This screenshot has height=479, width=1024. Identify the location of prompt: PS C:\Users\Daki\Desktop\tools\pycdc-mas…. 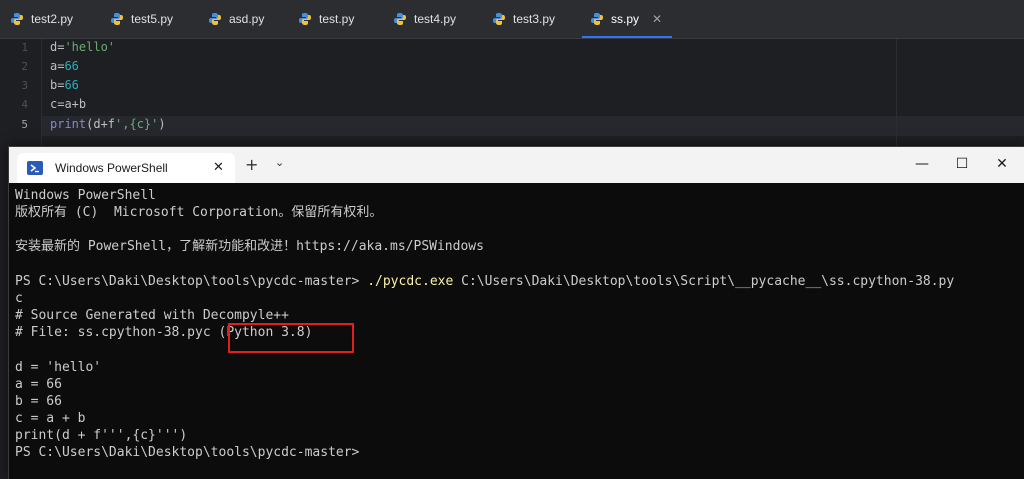
(191, 281).